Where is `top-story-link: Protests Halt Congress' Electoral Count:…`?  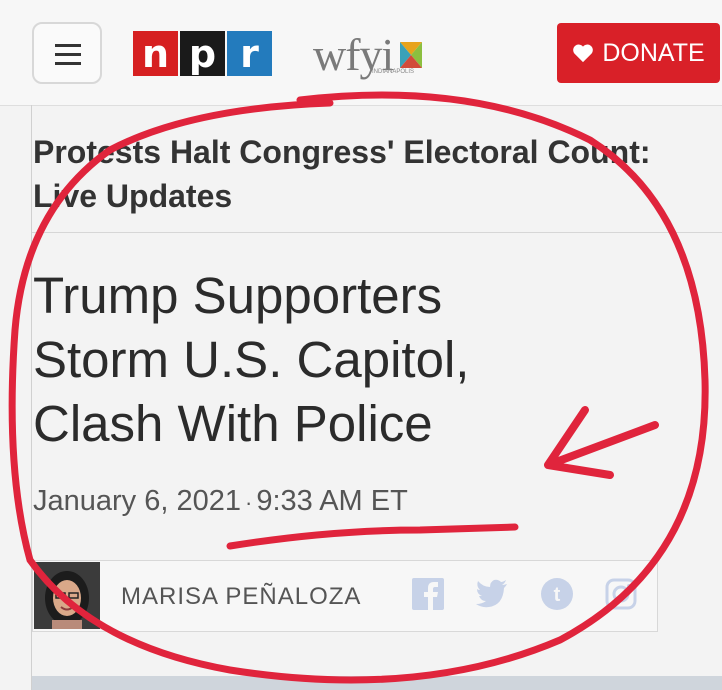 top-story-link: Protests Halt Congress' Electoral Count:… is located at coordinates (358, 174).